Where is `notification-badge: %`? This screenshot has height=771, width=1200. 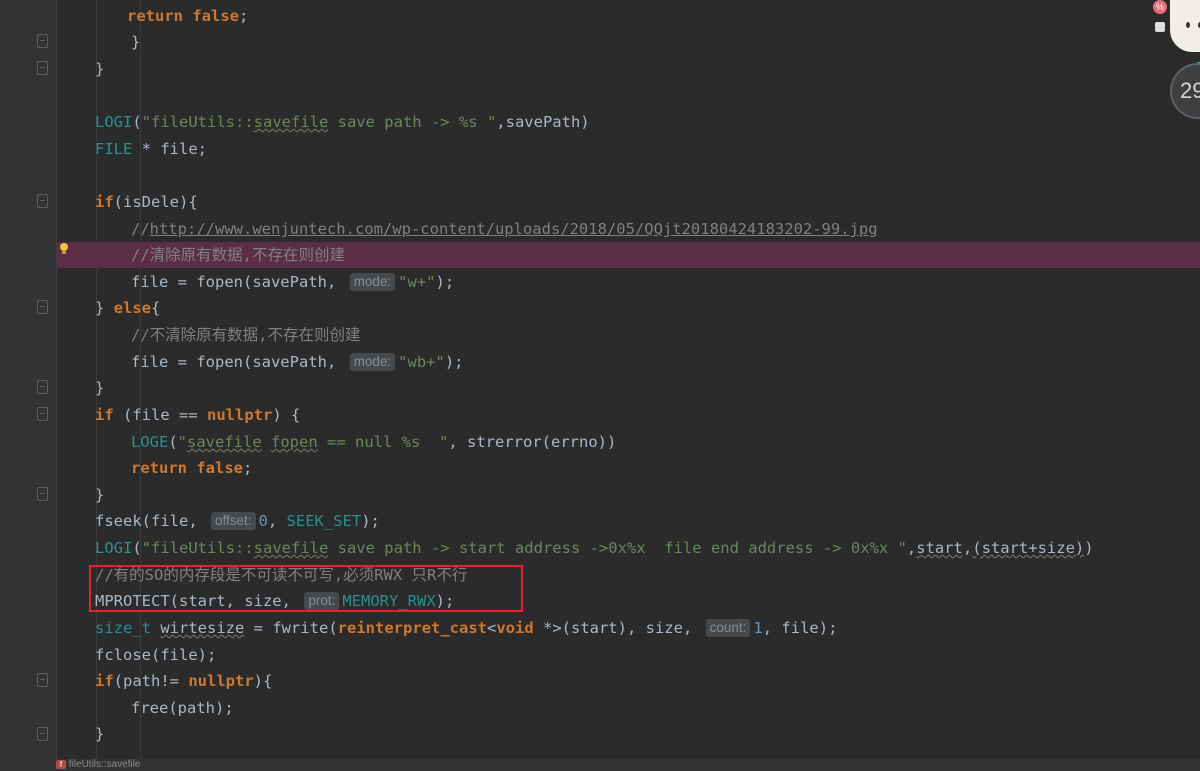 notification-badge: % is located at coordinates (1160, 7).